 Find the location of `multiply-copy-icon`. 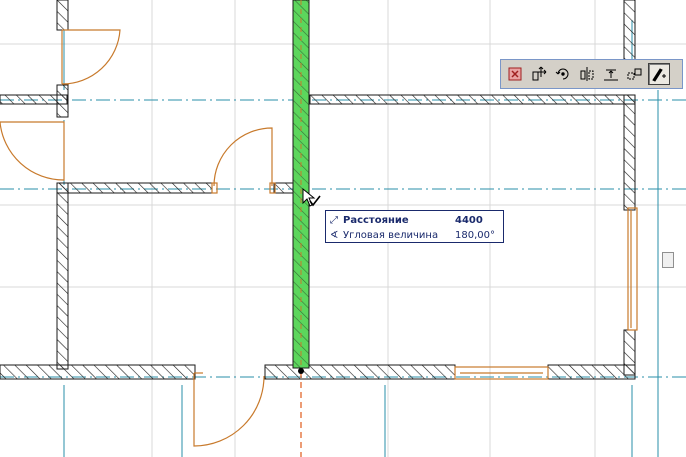

multiply-copy-icon is located at coordinates (634, 74).